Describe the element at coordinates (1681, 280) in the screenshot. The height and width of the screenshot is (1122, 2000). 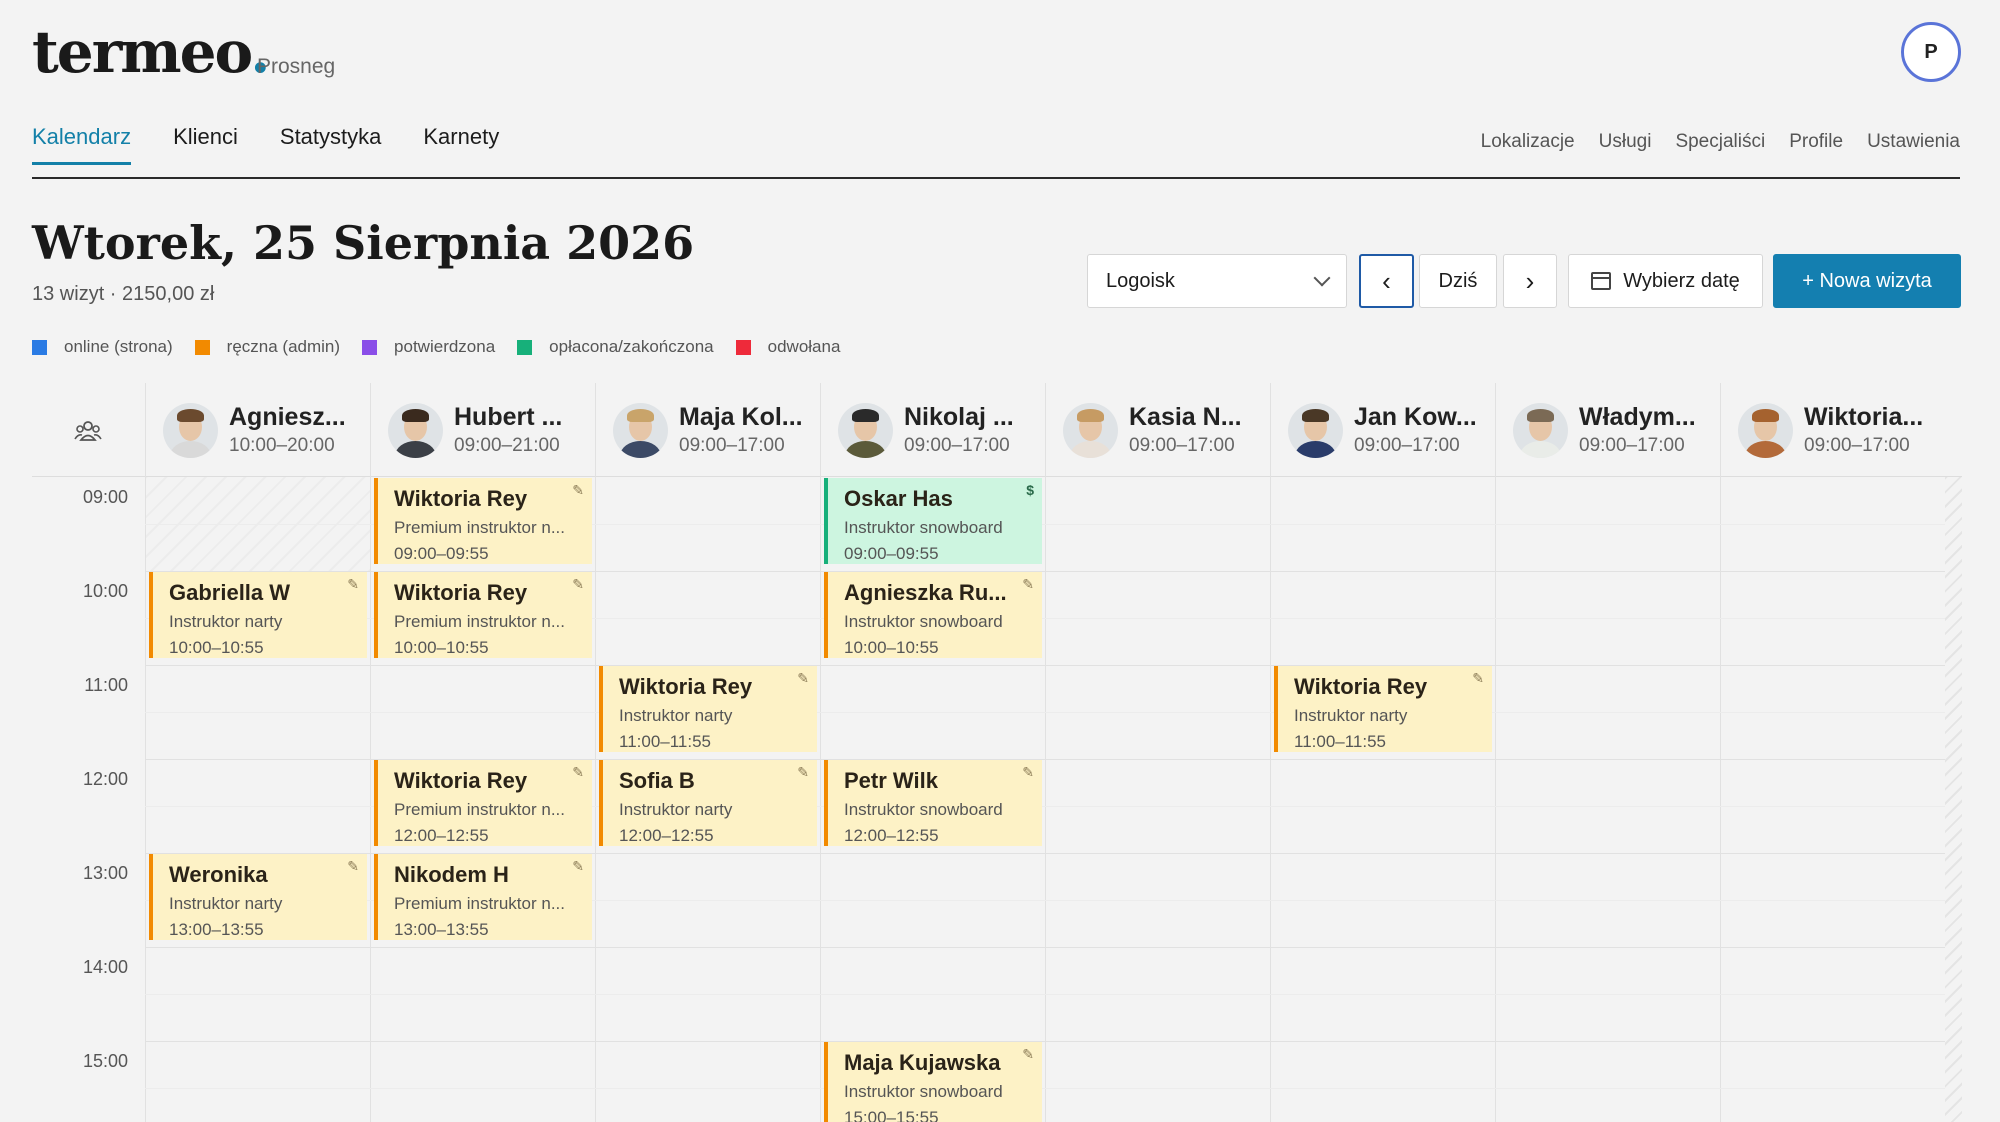
I see `pick-date-label: Wybierz datę` at that location.